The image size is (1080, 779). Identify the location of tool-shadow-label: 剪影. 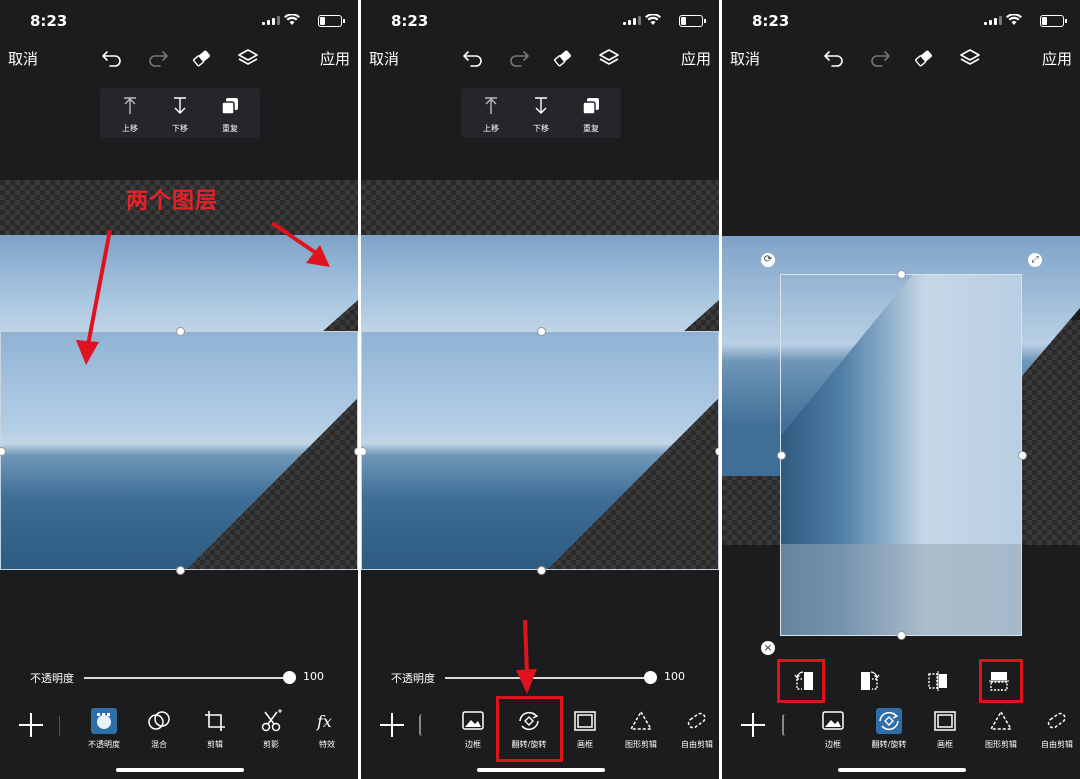
(271, 744).